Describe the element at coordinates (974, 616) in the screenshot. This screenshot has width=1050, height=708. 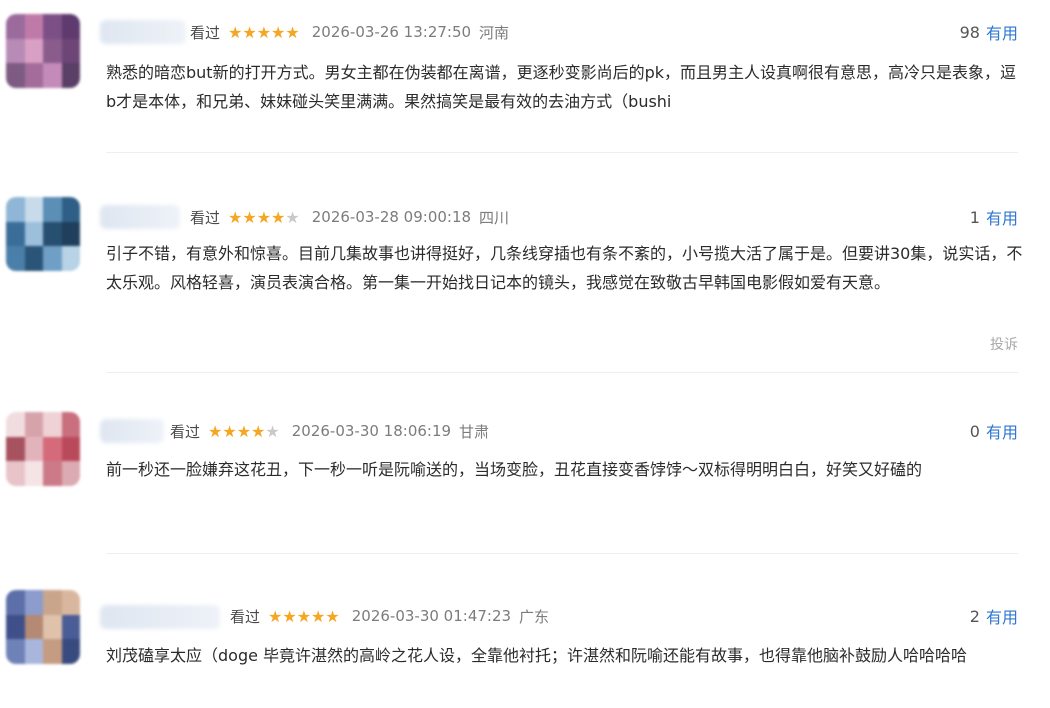
I see `useful-count: 2` at that location.